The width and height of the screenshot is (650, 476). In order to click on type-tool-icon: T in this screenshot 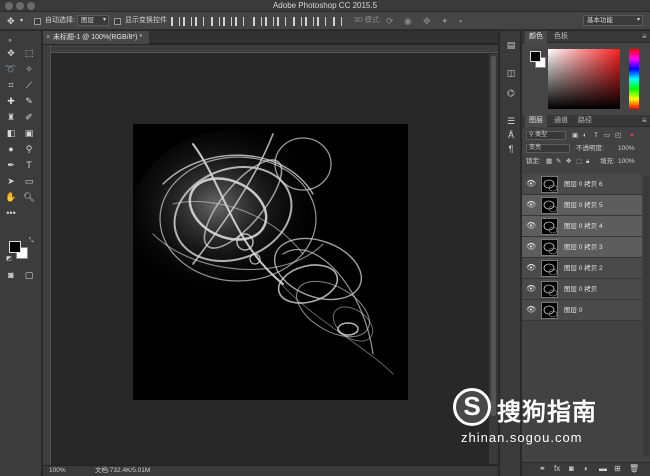, I will do `click(29, 165)`.